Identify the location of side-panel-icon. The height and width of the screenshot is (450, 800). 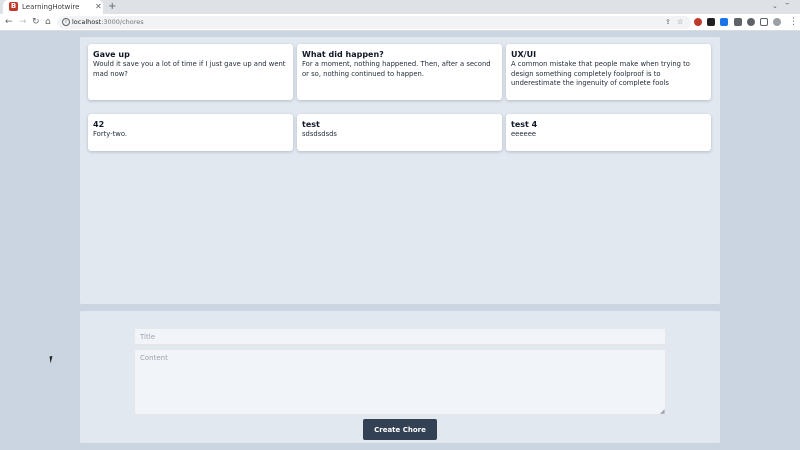
(764, 22).